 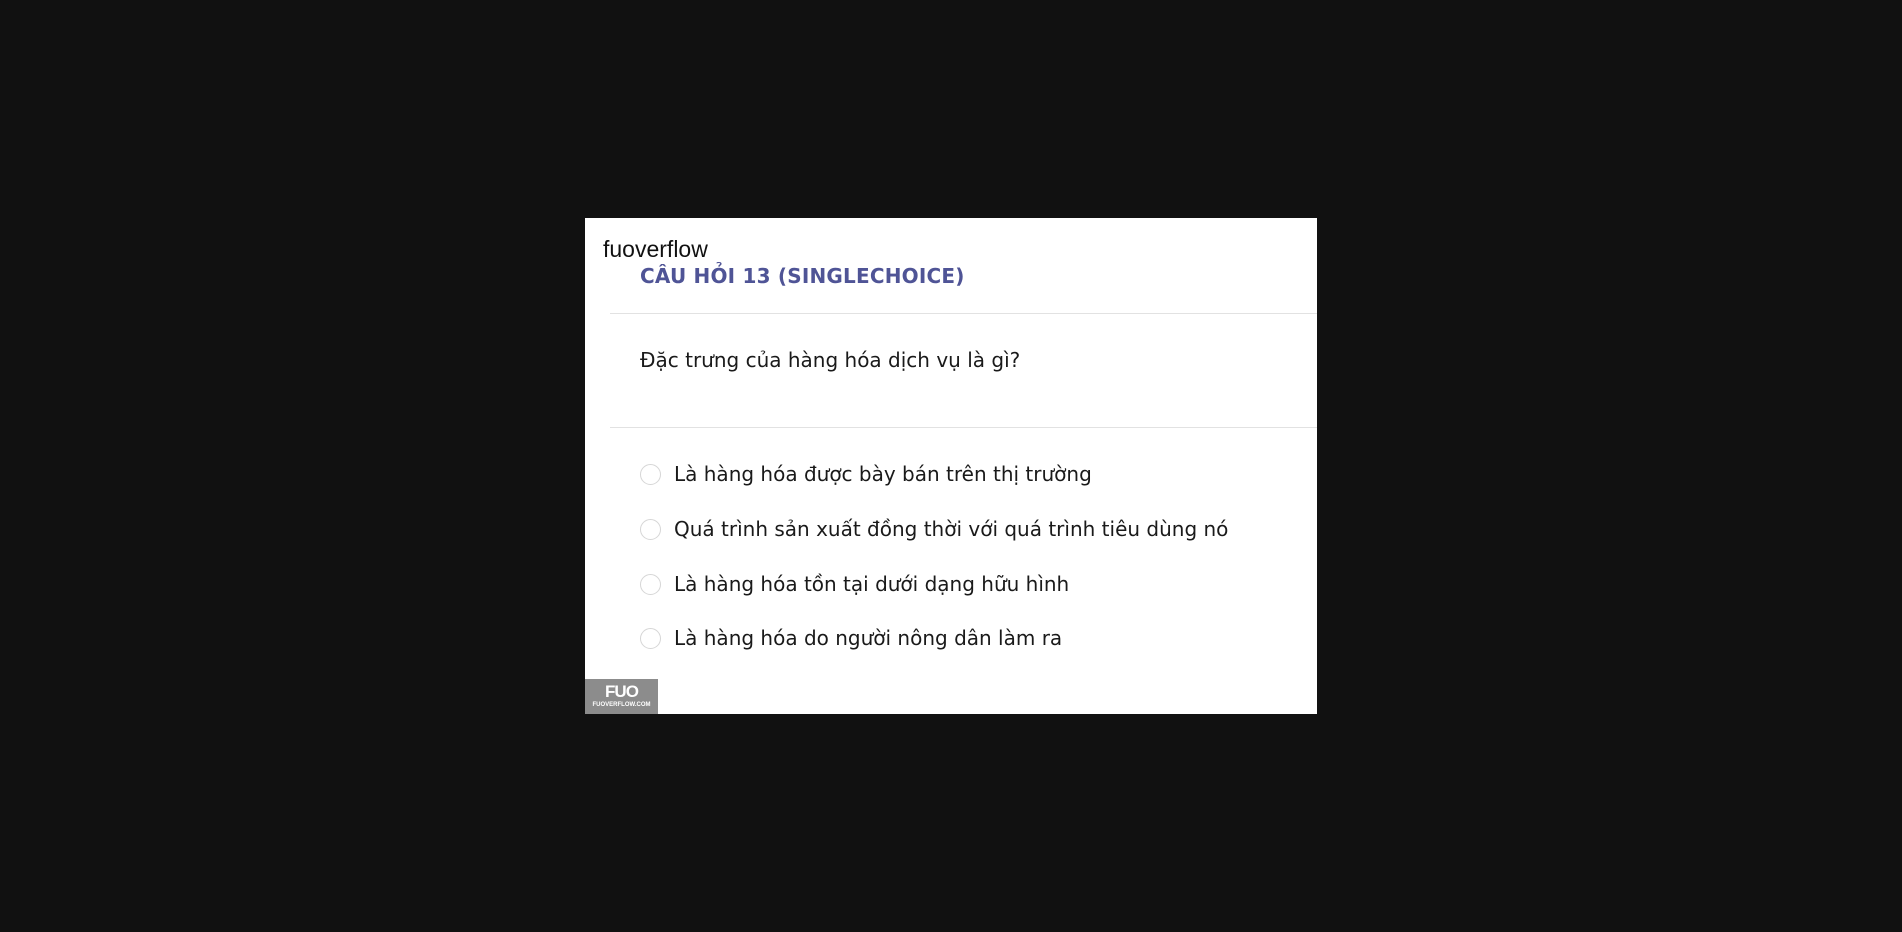 I want to click on answer-option-label: Là hàng hóa do người nông dân làm ra, so click(x=868, y=638).